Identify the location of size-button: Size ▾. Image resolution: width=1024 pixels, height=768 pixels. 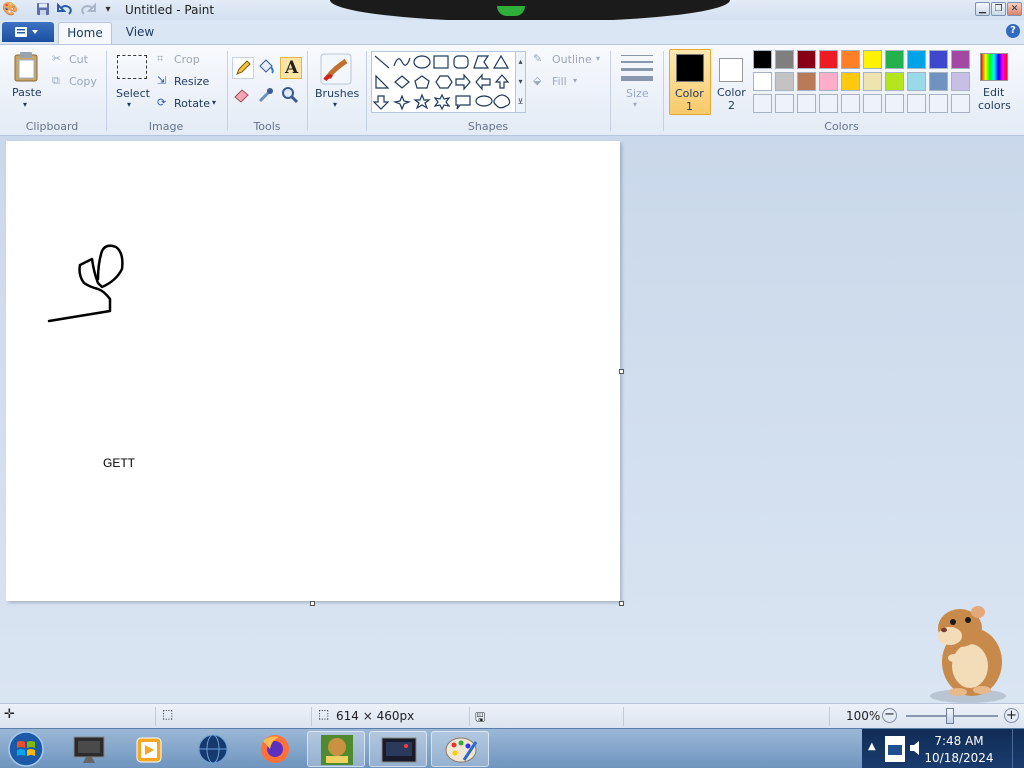
(637, 82).